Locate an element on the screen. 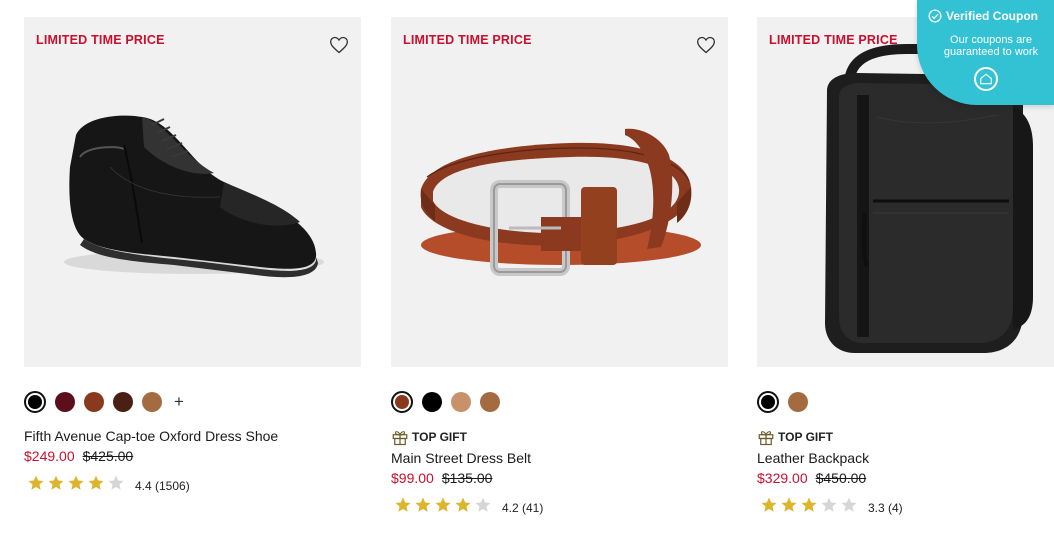  coupon-title-text: Verified Coupon is located at coordinates (992, 16).